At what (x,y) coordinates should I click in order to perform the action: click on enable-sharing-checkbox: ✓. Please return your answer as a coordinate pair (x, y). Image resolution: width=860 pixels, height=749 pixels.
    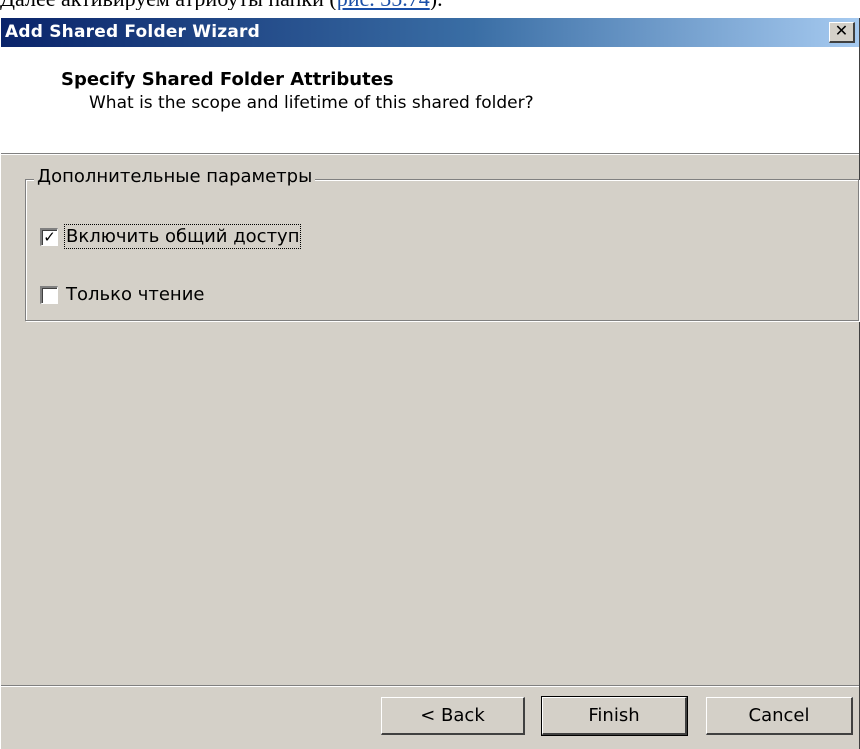
    Looking at the image, I should click on (49, 236).